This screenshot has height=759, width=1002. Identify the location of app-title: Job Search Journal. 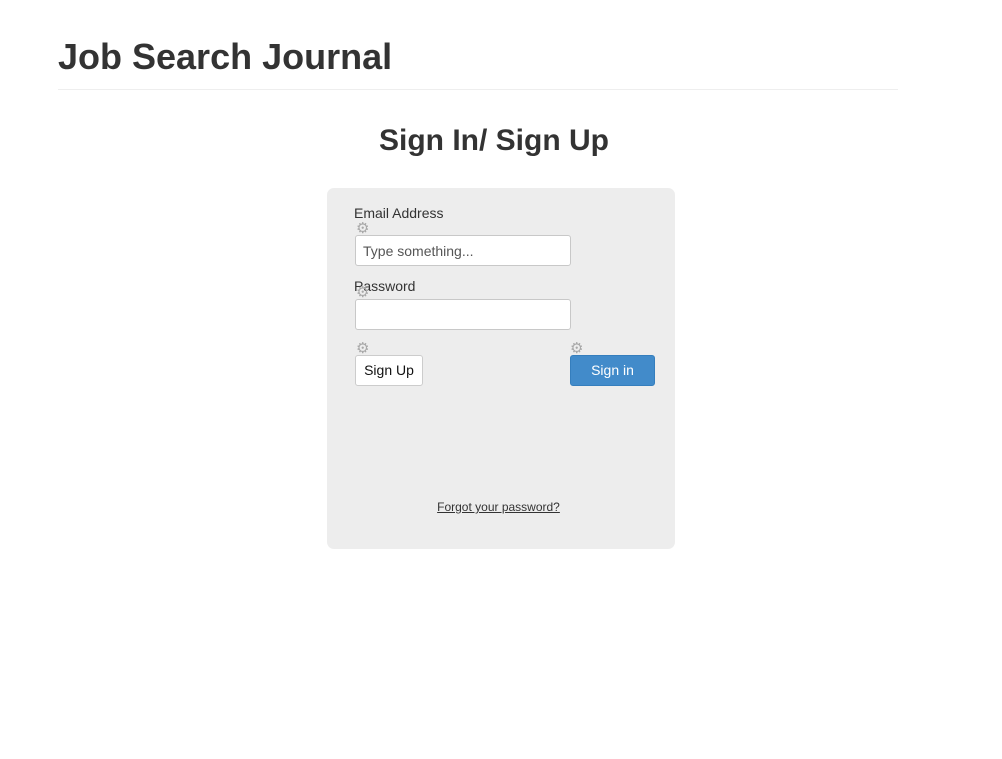
(225, 56).